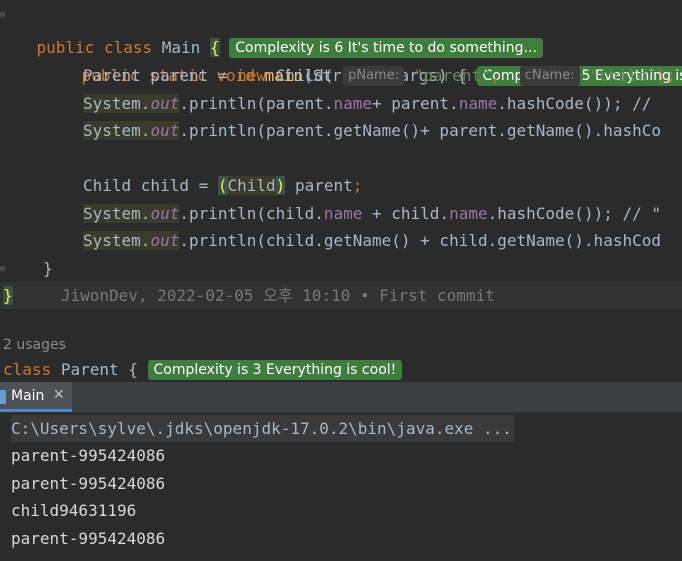 This screenshot has width=682, height=561. What do you see at coordinates (374, 75) in the screenshot?
I see `param-hint: pName:` at bounding box center [374, 75].